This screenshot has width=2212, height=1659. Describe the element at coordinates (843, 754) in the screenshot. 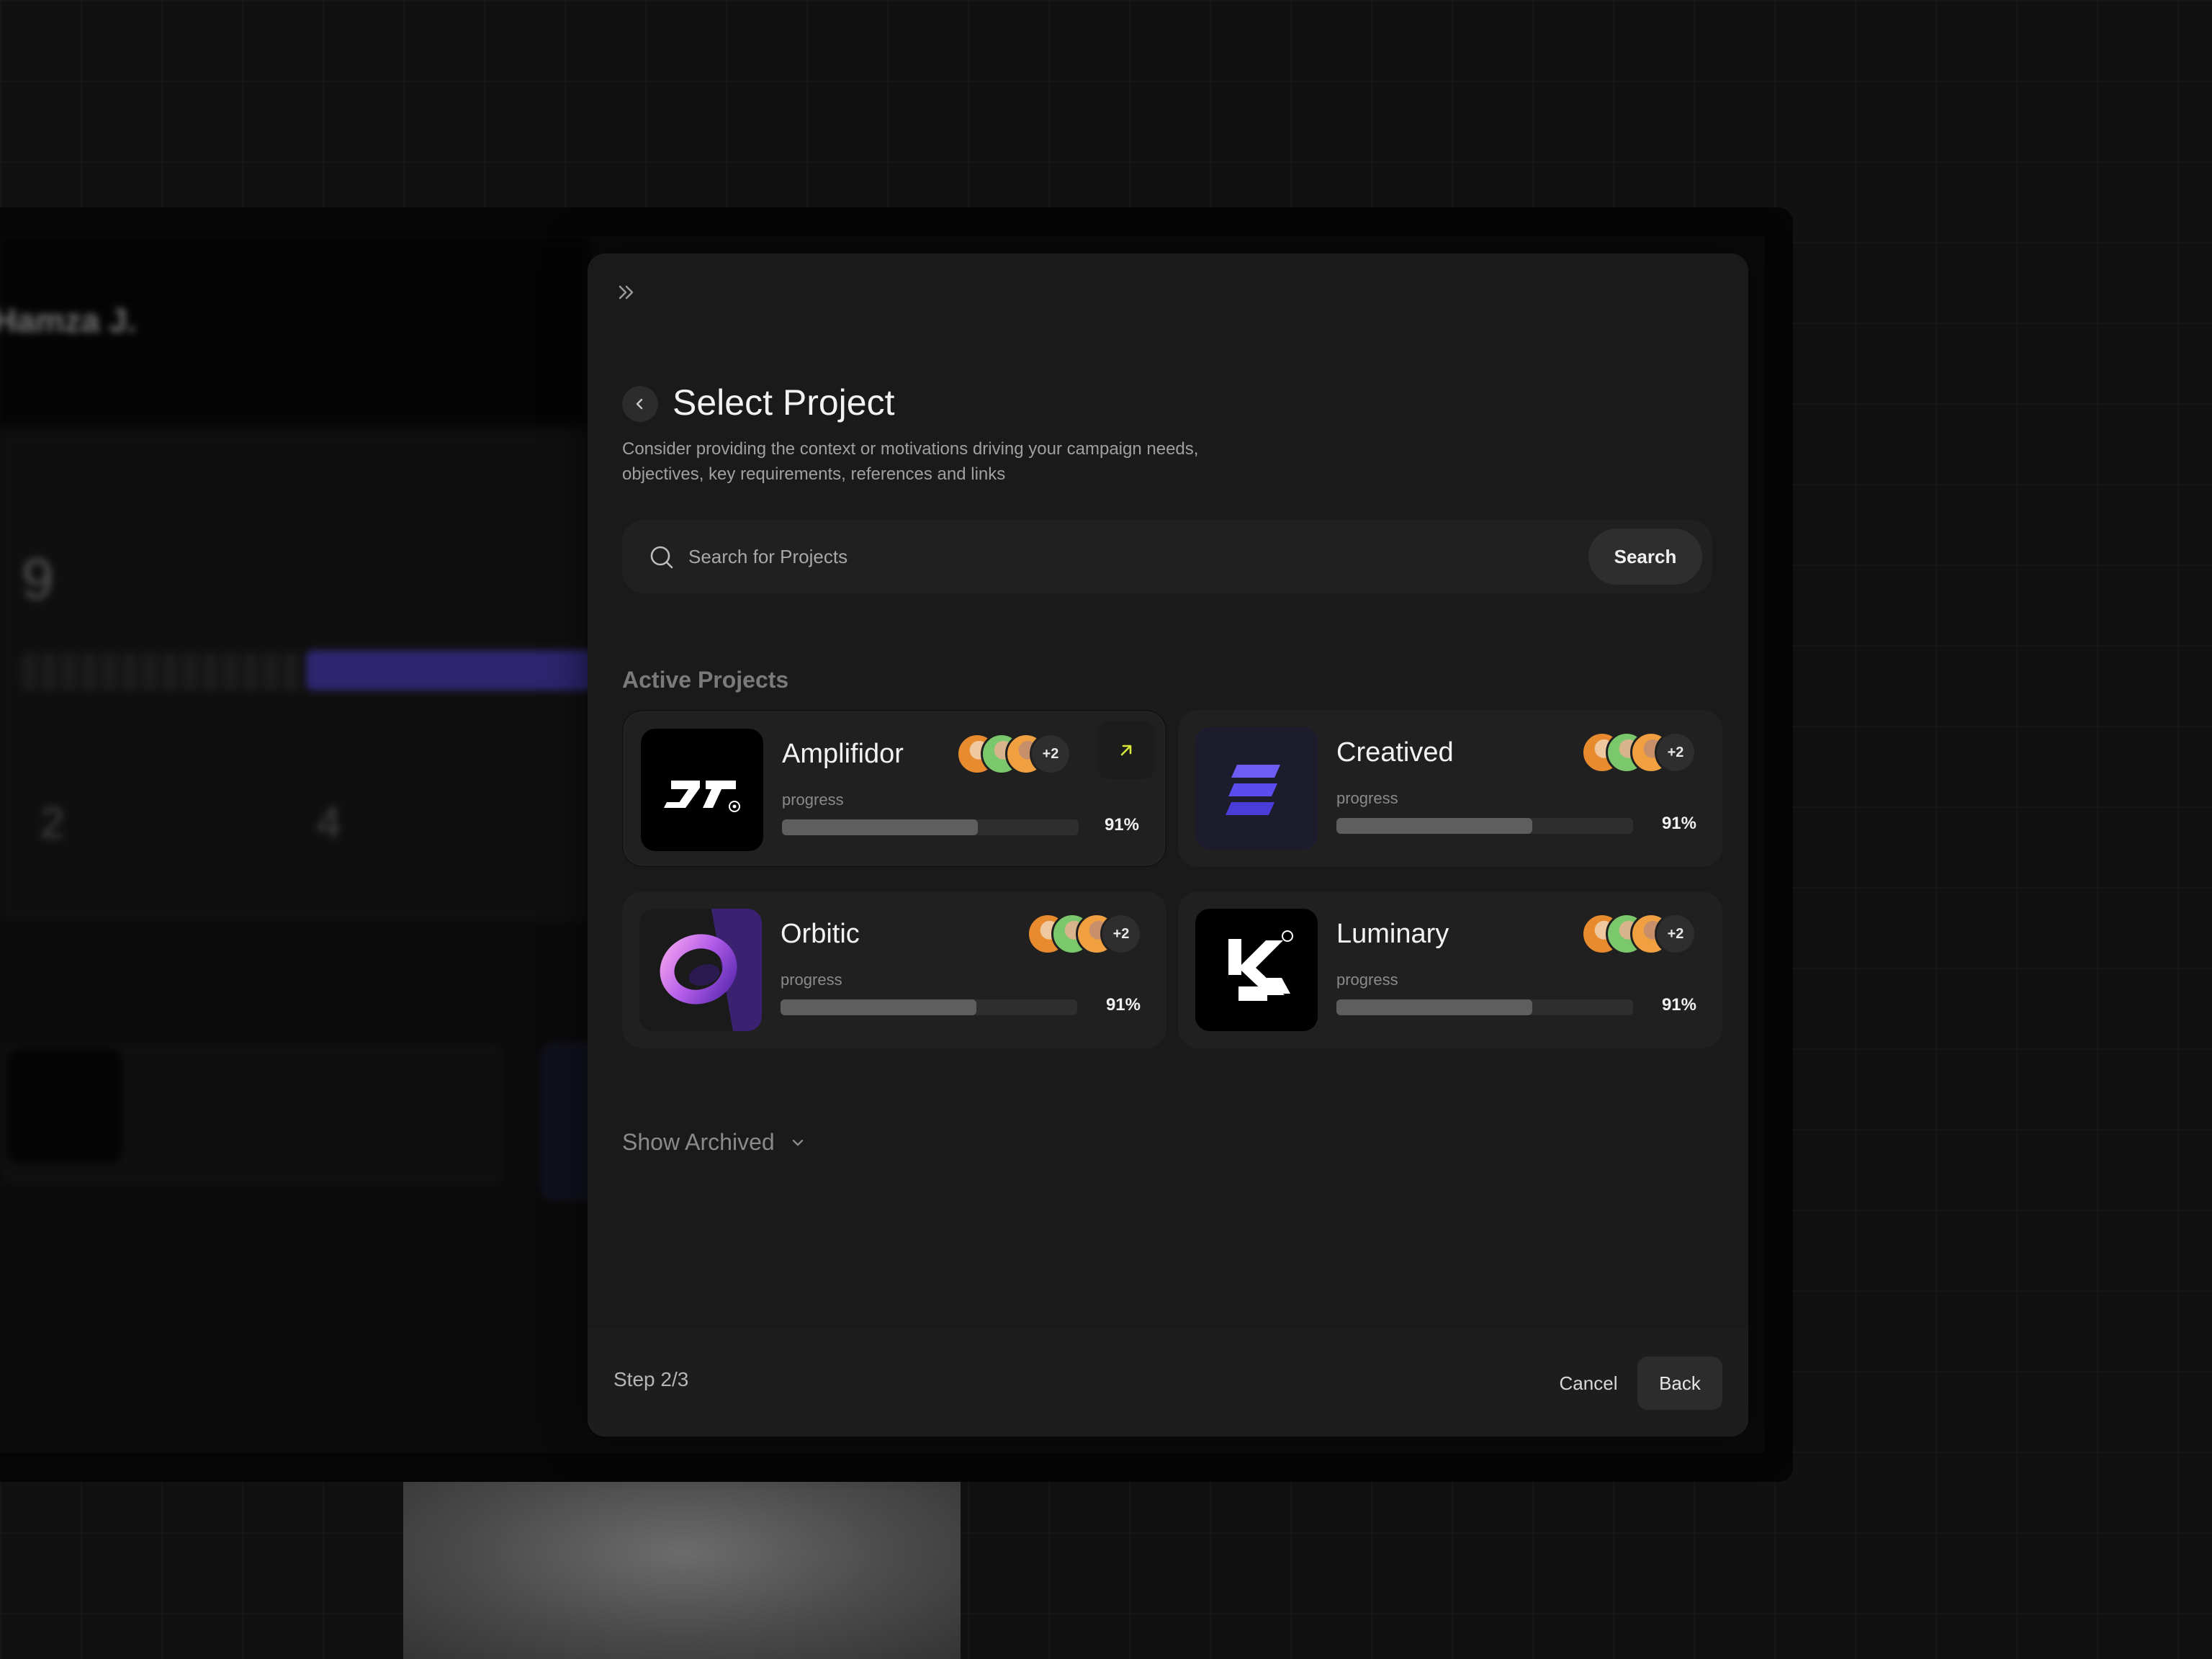

I see `project-name: Amplifidor` at that location.